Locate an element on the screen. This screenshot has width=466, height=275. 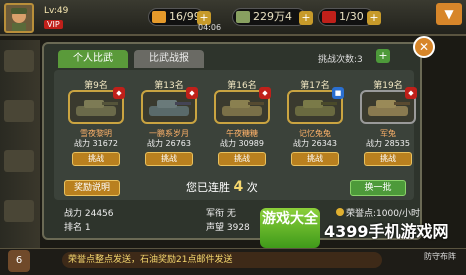
streak-count: 4 is located at coordinates (238, 187).